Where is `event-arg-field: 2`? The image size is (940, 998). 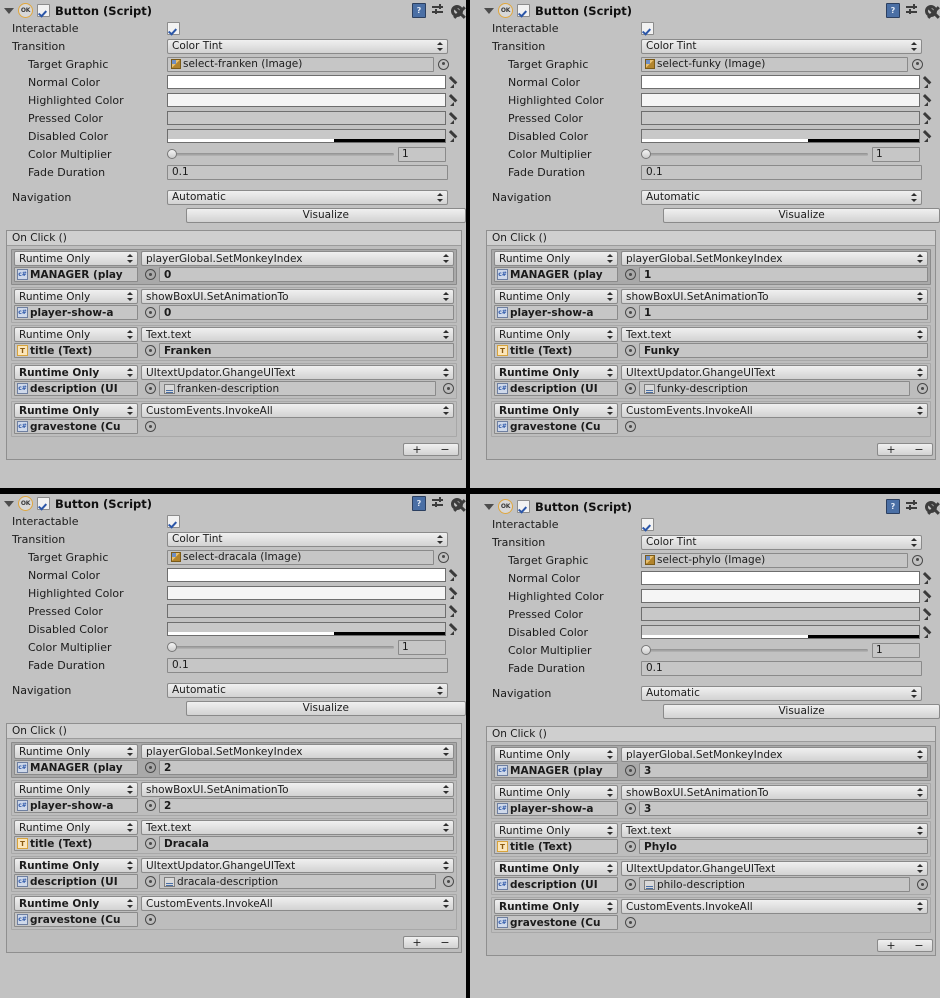 event-arg-field: 2 is located at coordinates (306, 805).